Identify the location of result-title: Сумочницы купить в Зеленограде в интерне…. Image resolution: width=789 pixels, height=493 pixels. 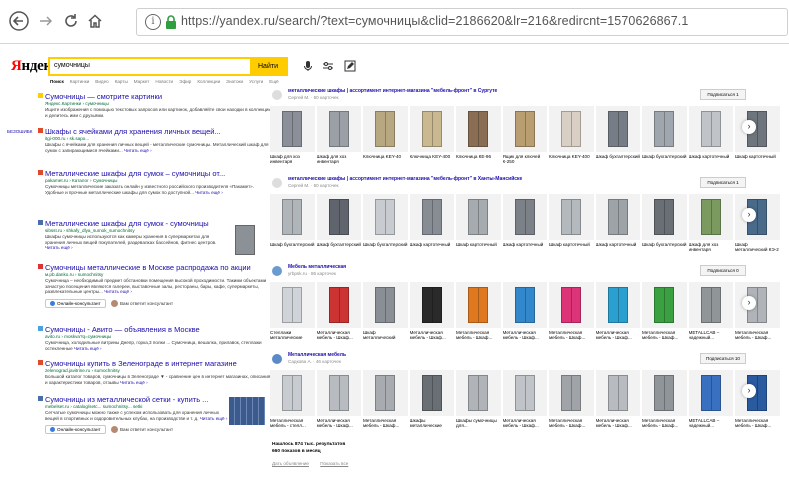
(159, 363).